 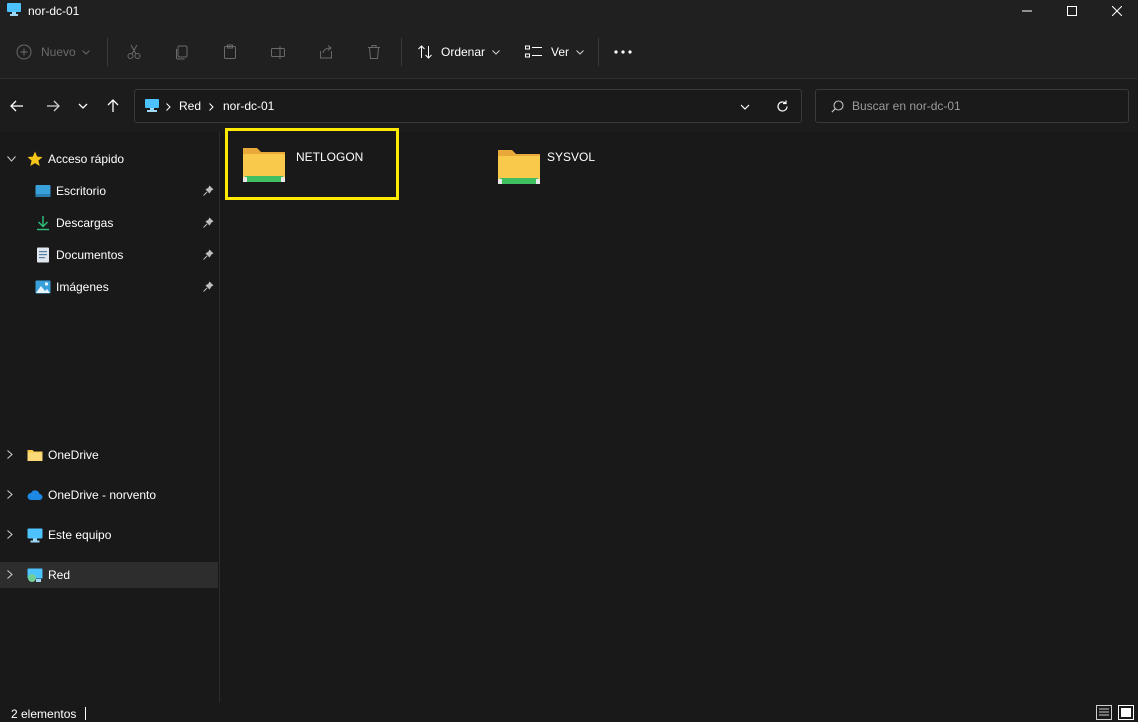 I want to click on share-icon, so click(x=326, y=52).